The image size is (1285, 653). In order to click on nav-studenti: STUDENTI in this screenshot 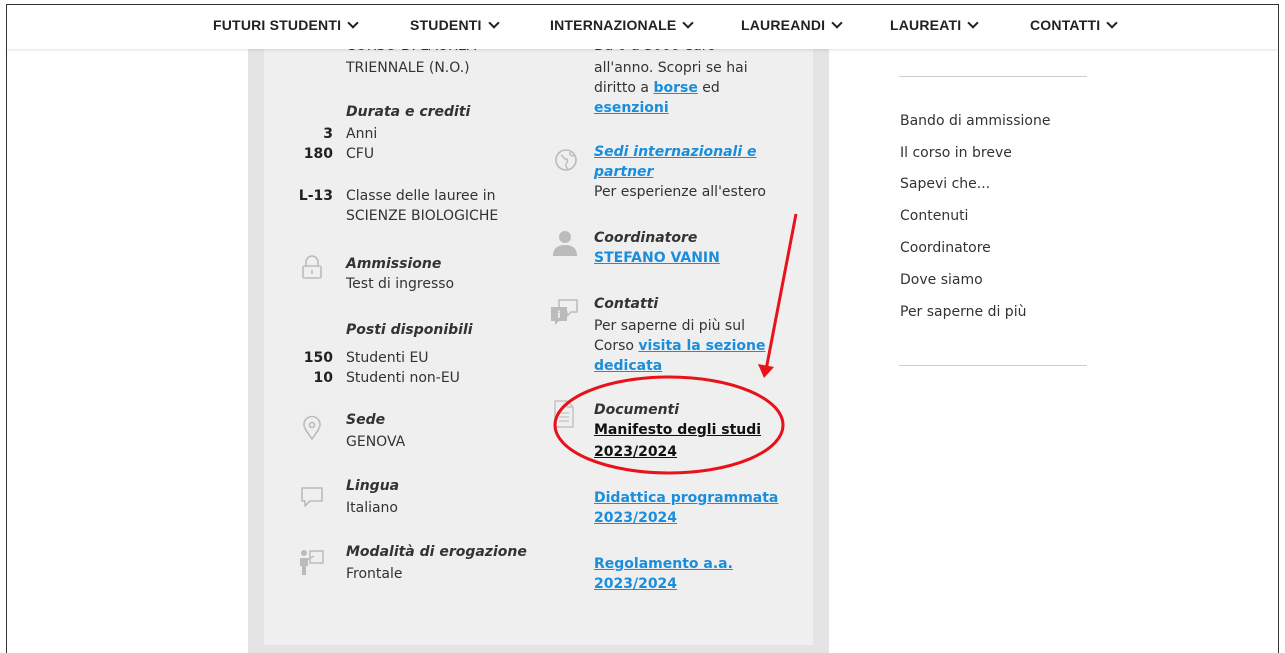, I will do `click(455, 25)`.